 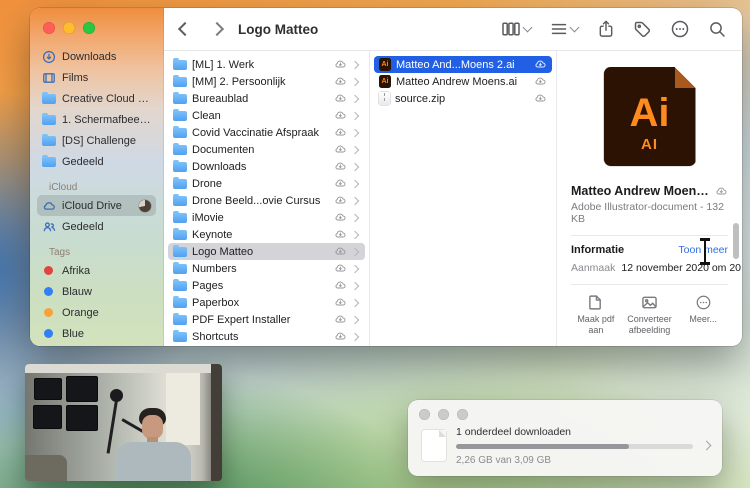 What do you see at coordinates (96, 291) in the screenshot?
I see `sidebar-tag-blauw: Blauw` at bounding box center [96, 291].